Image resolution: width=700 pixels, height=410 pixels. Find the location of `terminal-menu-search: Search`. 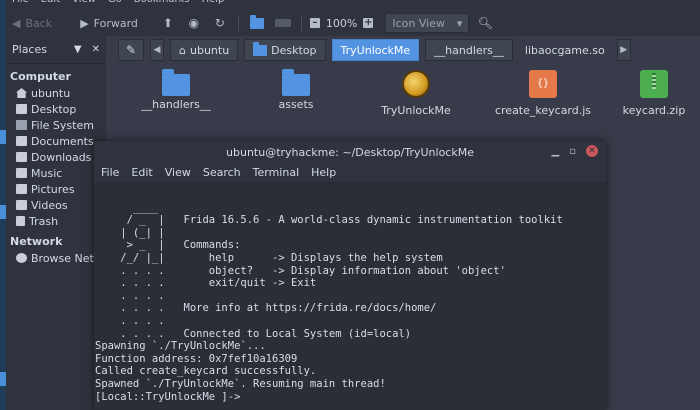

terminal-menu-search: Search is located at coordinates (222, 172).